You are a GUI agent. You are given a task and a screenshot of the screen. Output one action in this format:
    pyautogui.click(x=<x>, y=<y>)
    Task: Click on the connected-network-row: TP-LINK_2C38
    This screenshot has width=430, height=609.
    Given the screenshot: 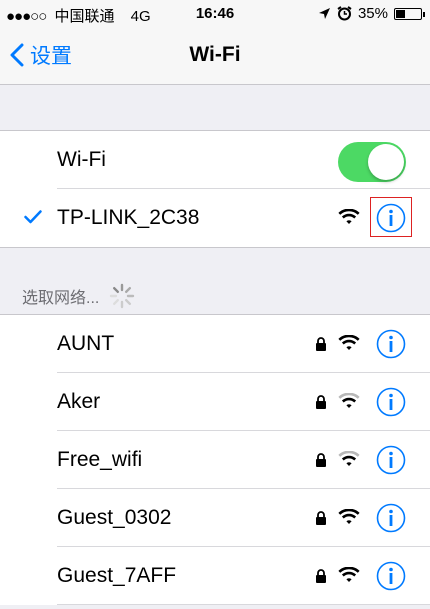 What is the action you would take?
    pyautogui.click(x=215, y=218)
    